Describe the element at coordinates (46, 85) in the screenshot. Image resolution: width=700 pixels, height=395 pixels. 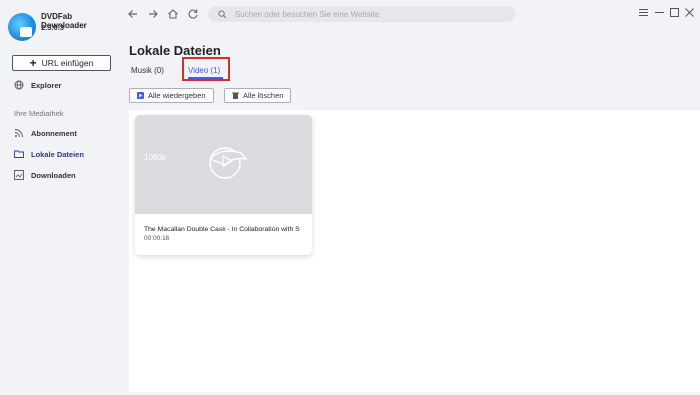
I see `sidebar-item-label: Explorer` at that location.